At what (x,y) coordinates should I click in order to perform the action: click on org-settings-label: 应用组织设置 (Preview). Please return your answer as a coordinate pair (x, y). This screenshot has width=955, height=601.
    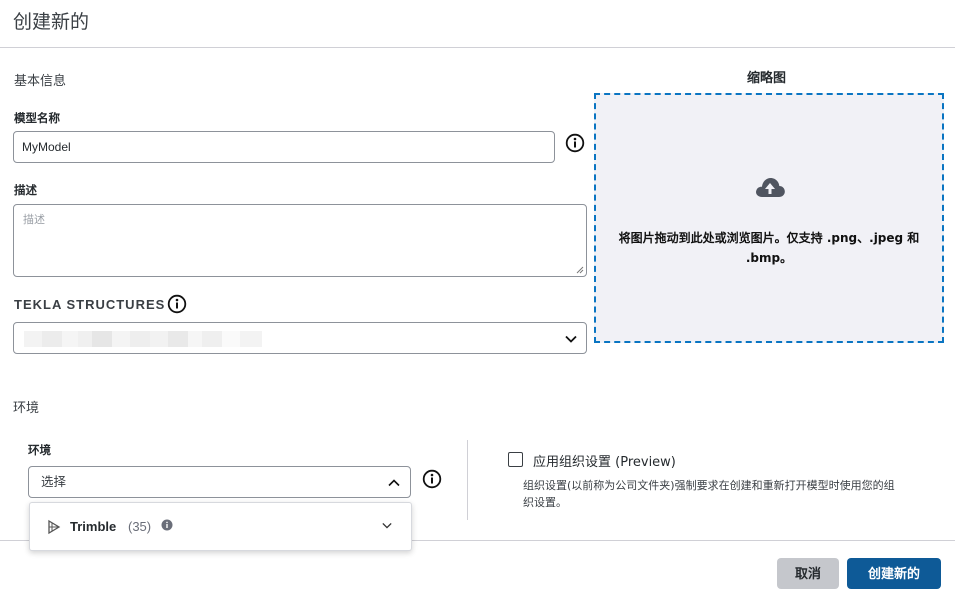
    Looking at the image, I should click on (604, 460).